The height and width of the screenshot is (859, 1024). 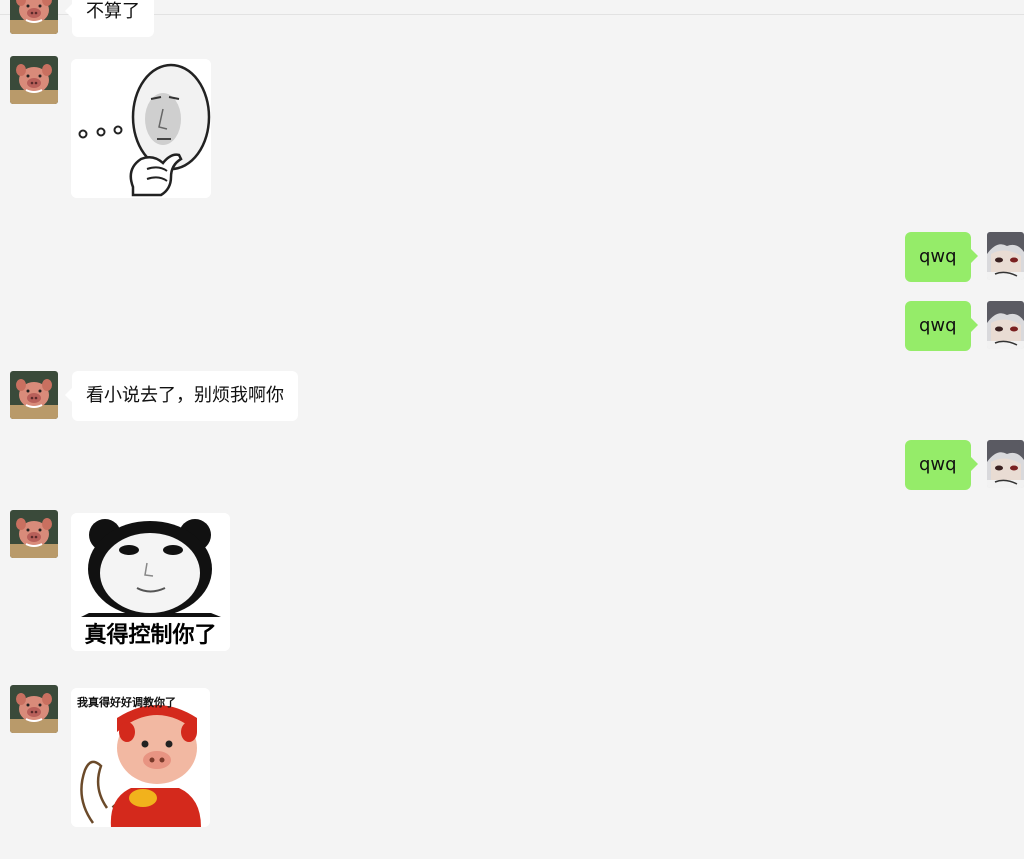 I want to click on message-bubble-incoming: 看小说去了，别烦我啊你, so click(x=181, y=396).